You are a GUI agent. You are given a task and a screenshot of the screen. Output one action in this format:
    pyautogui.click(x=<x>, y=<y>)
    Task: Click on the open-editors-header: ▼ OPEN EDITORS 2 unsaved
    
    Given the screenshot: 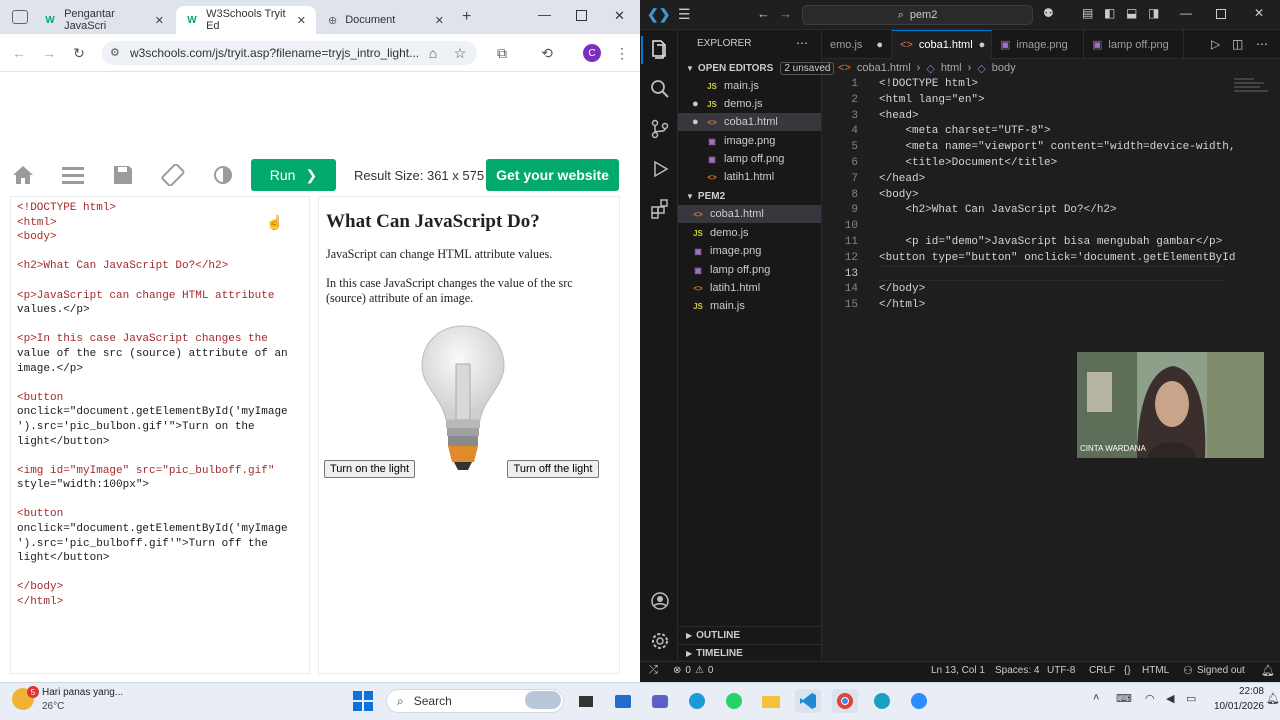 What is the action you would take?
    pyautogui.click(x=756, y=68)
    